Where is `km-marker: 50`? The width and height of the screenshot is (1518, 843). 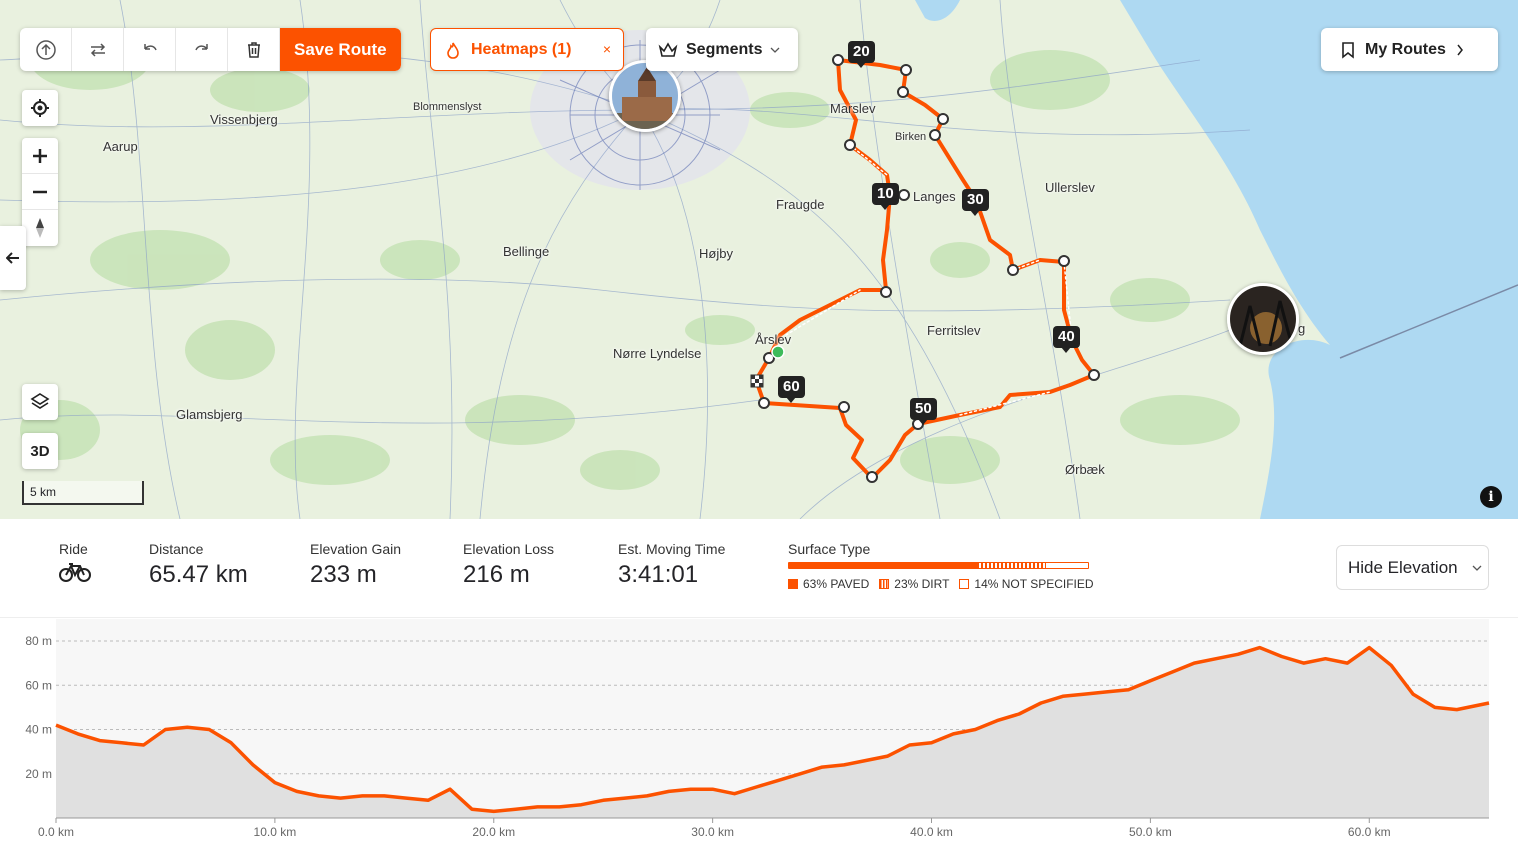 km-marker: 50 is located at coordinates (923, 411).